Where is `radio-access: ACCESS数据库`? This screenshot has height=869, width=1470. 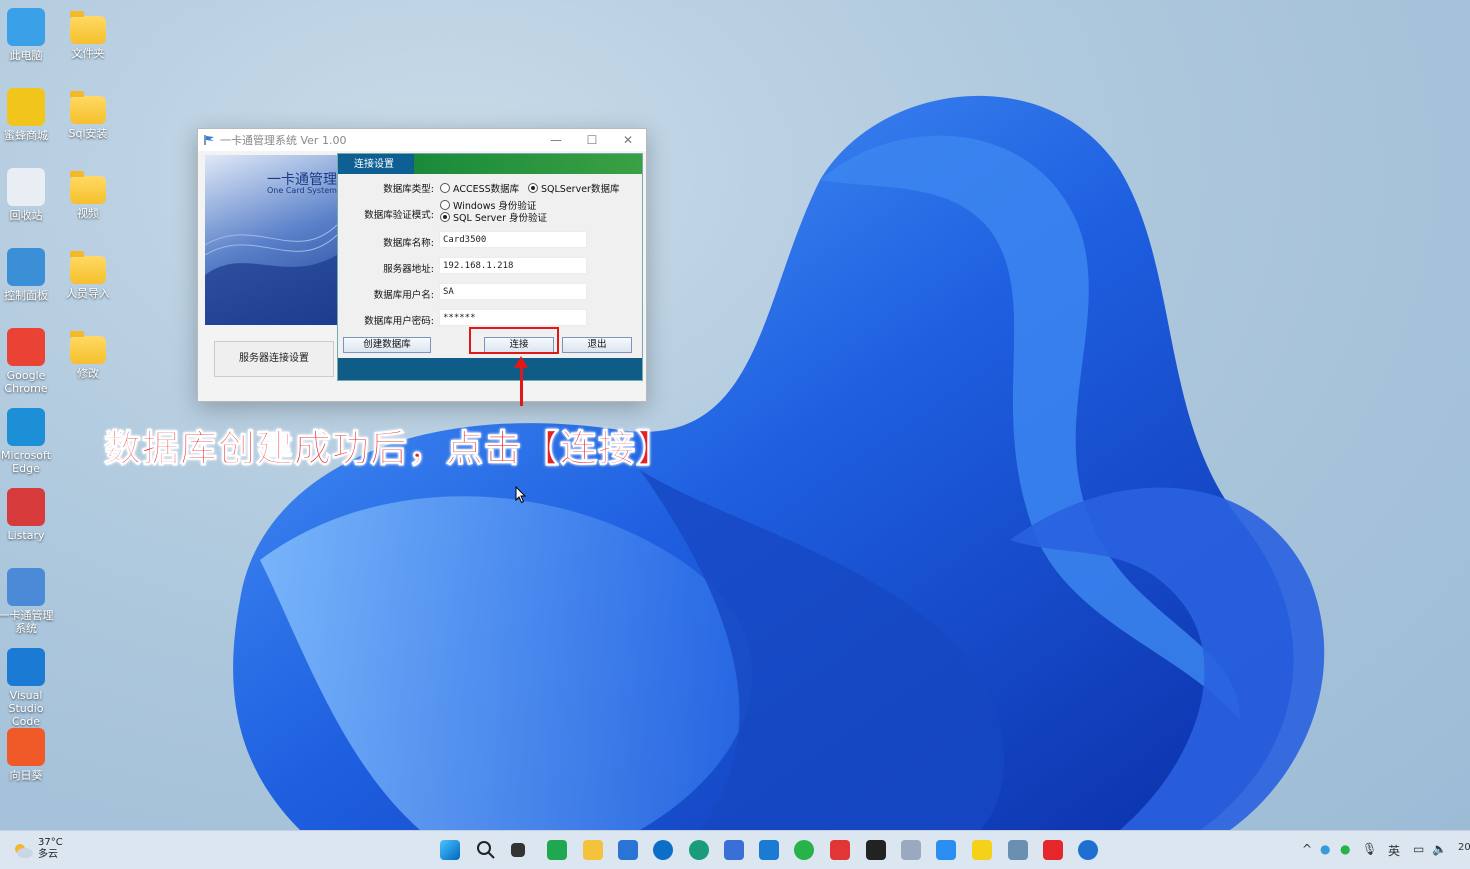
radio-access: ACCESS数据库 is located at coordinates (479, 188).